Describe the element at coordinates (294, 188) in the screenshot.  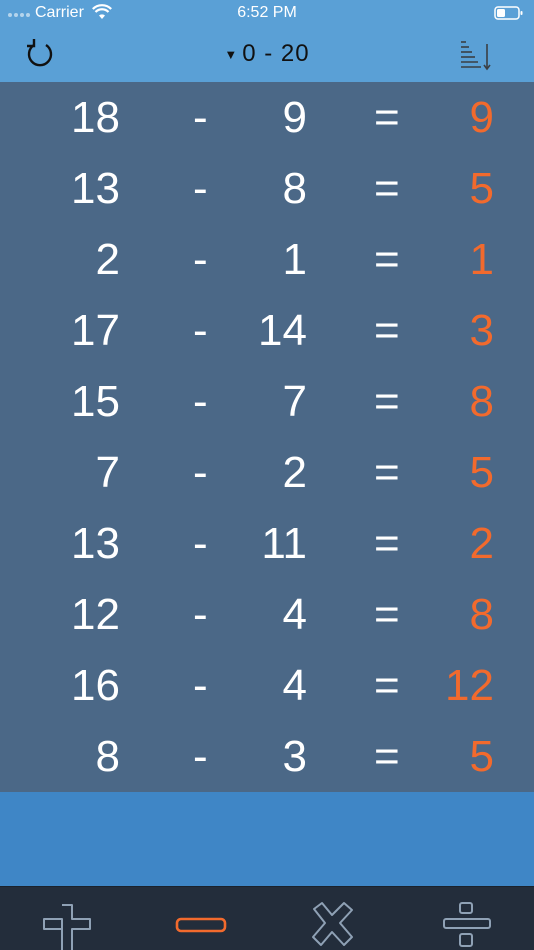
I see `operand-b: 8` at that location.